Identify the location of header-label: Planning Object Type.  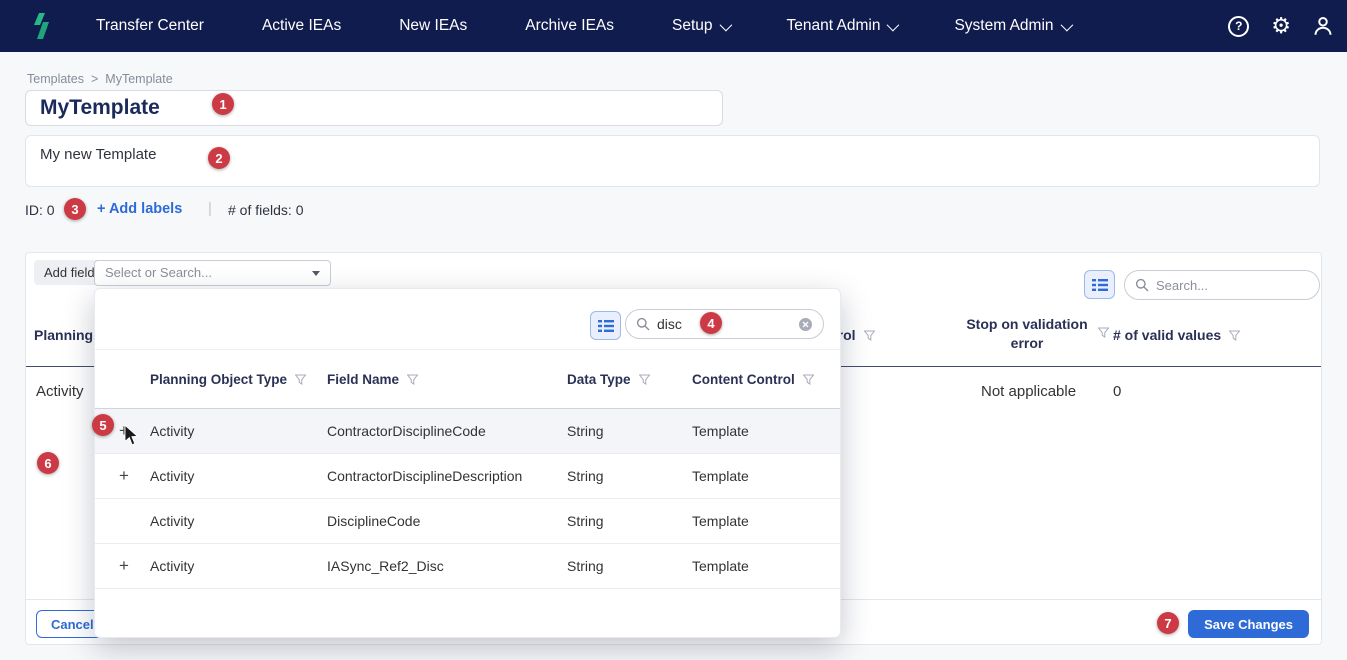
(219, 379).